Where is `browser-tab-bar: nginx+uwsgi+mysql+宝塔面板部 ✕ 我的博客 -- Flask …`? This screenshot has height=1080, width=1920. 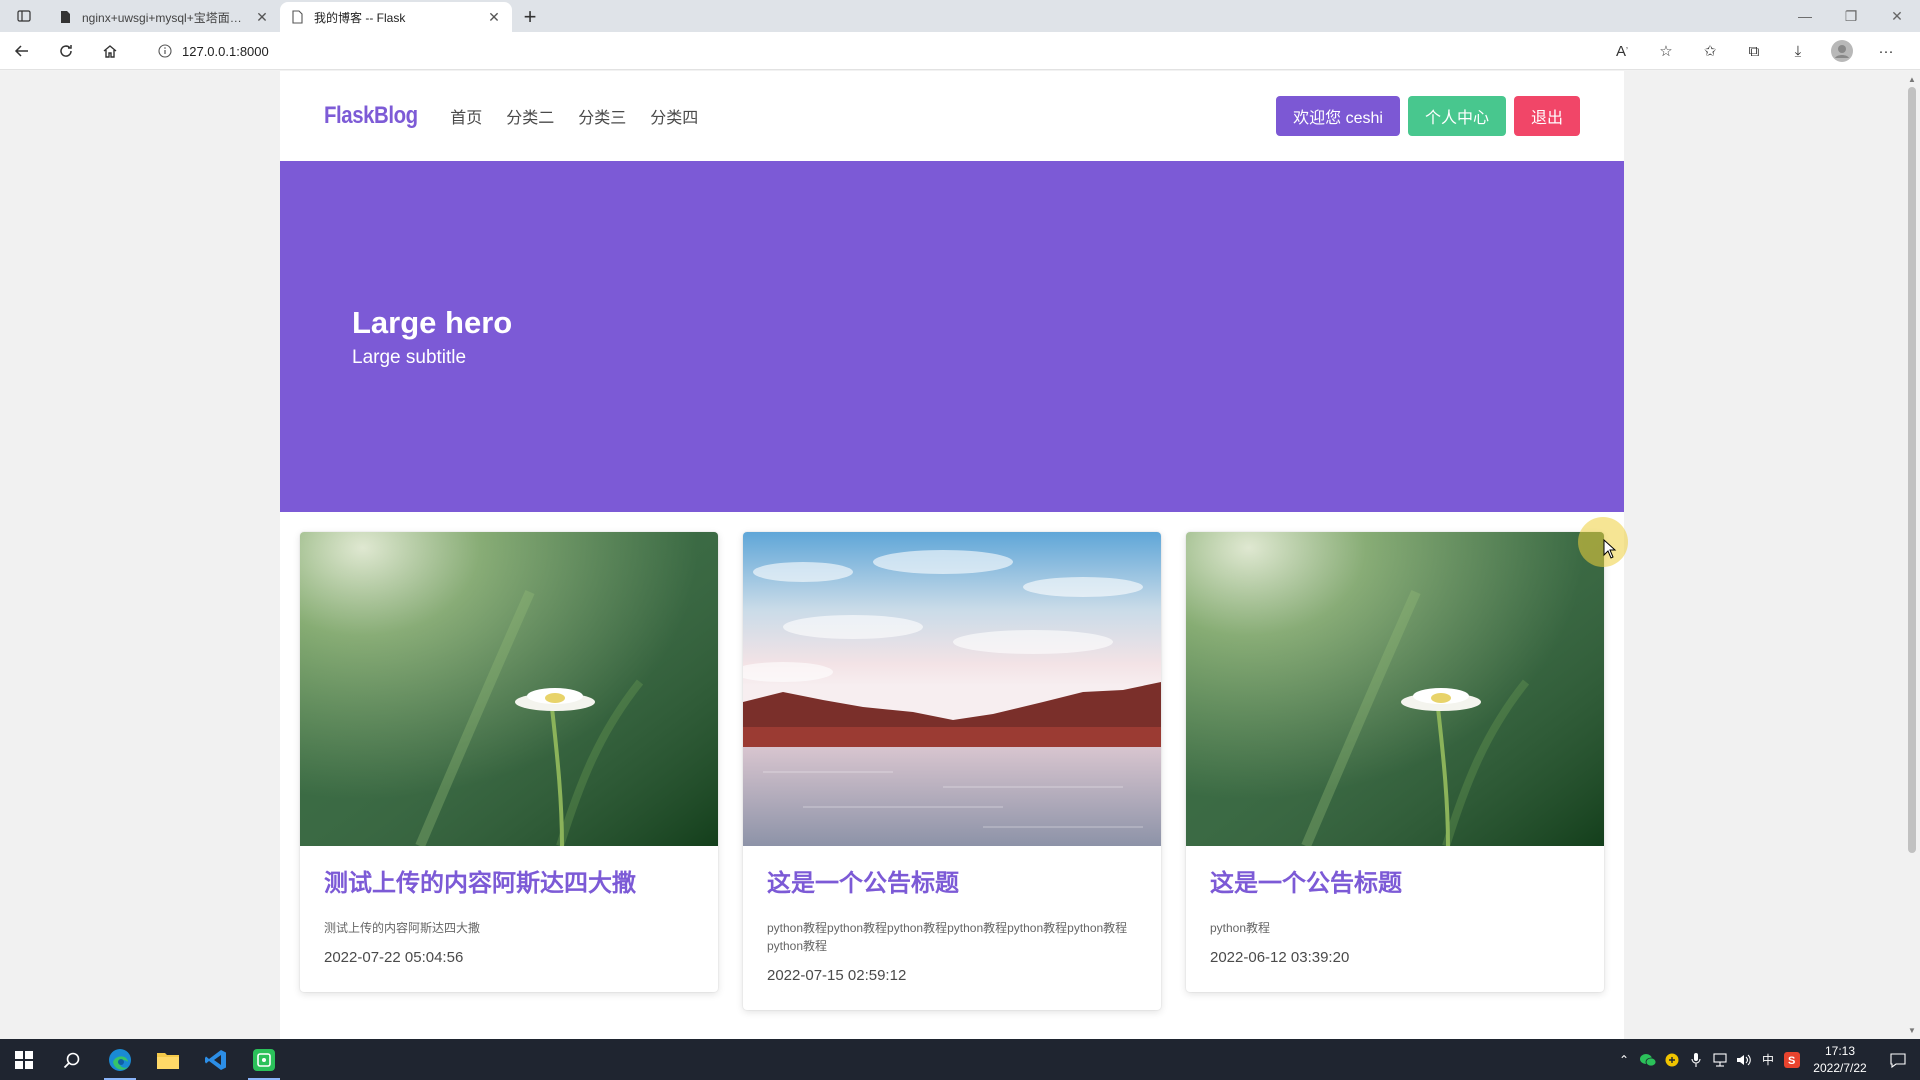
browser-tab-bar: nginx+uwsgi+mysql+宝塔面板部 ✕ 我的博客 -- Flask … is located at coordinates (960, 16).